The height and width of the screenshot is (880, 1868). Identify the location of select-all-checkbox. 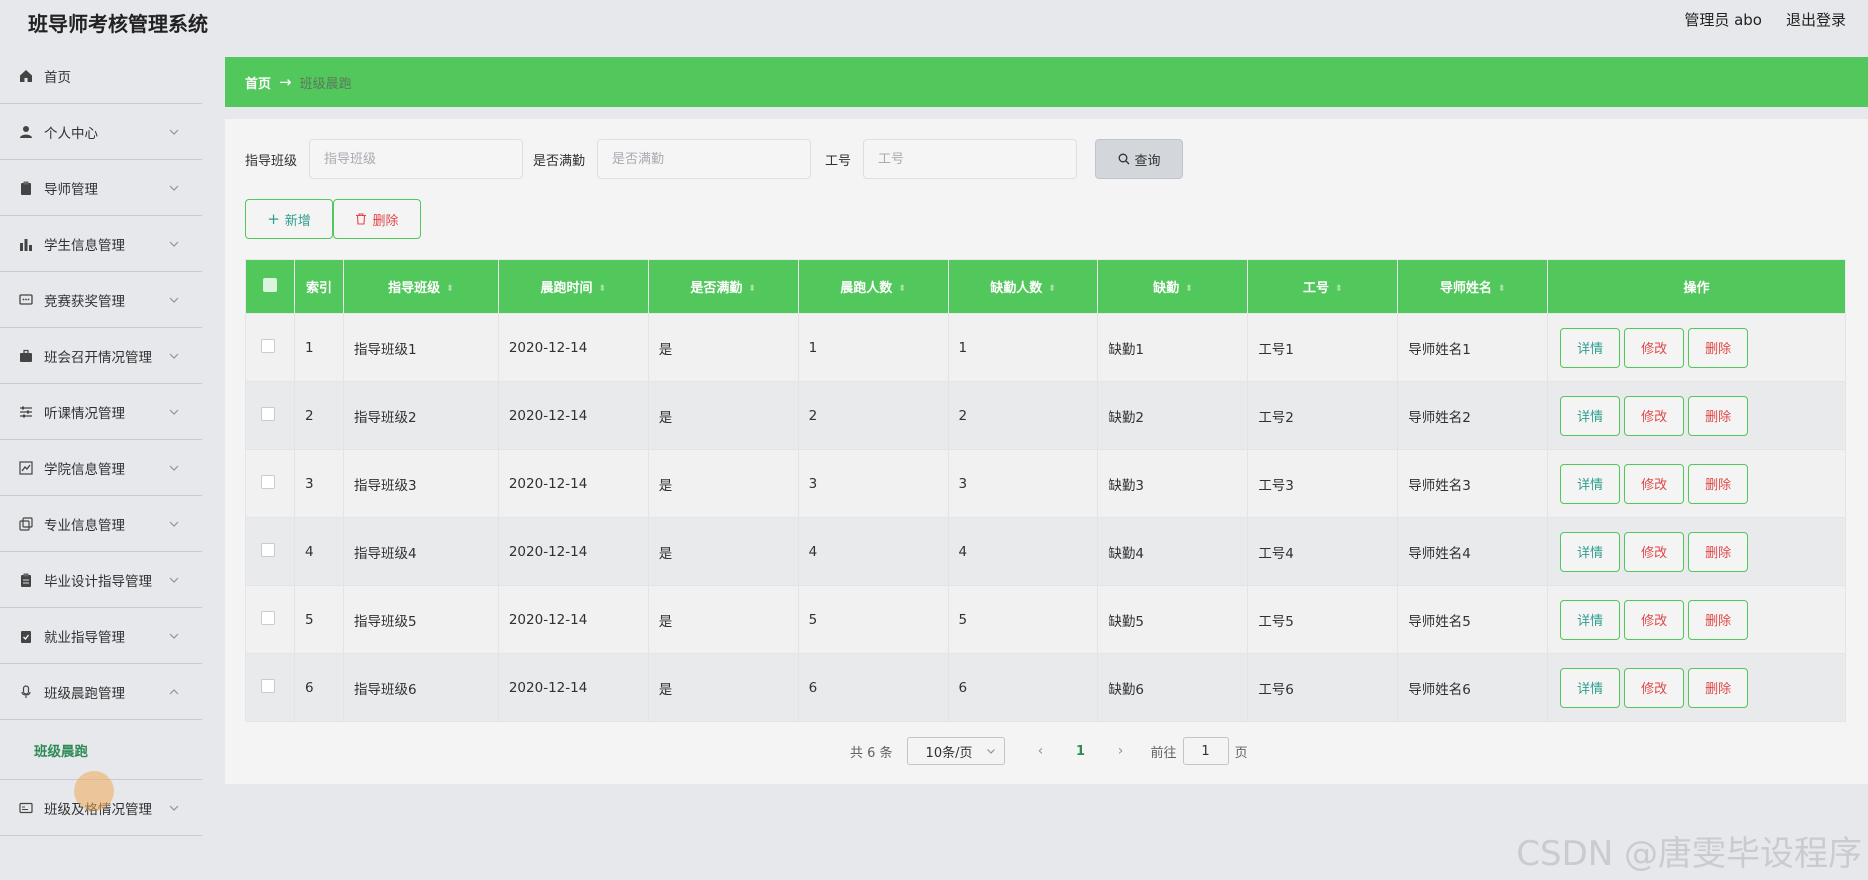
(269, 284).